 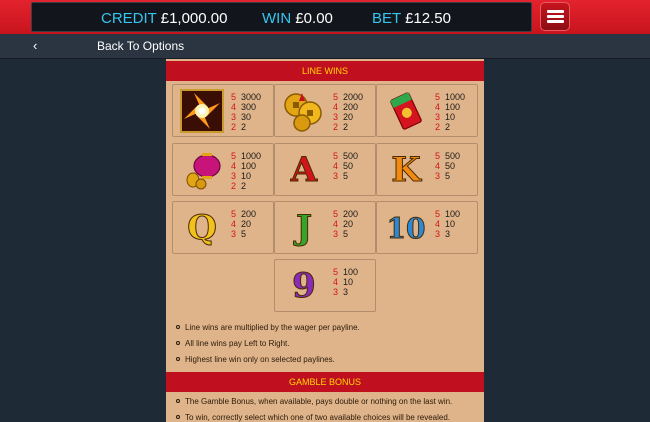 I want to click on ace-symbol-icon: A, so click(x=304, y=170).